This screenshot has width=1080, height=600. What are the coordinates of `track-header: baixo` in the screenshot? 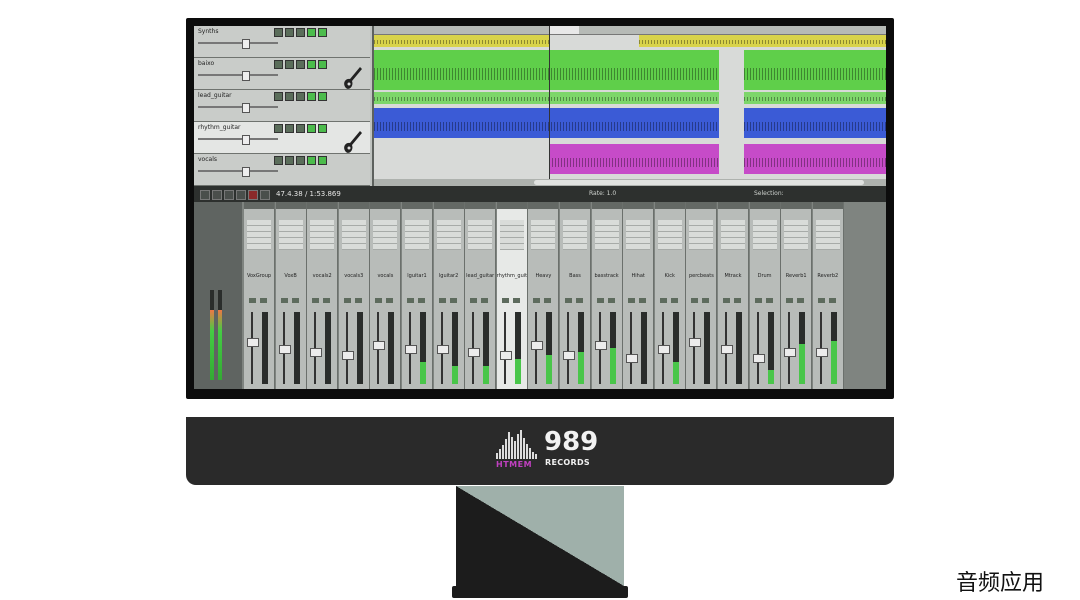 It's located at (282, 74).